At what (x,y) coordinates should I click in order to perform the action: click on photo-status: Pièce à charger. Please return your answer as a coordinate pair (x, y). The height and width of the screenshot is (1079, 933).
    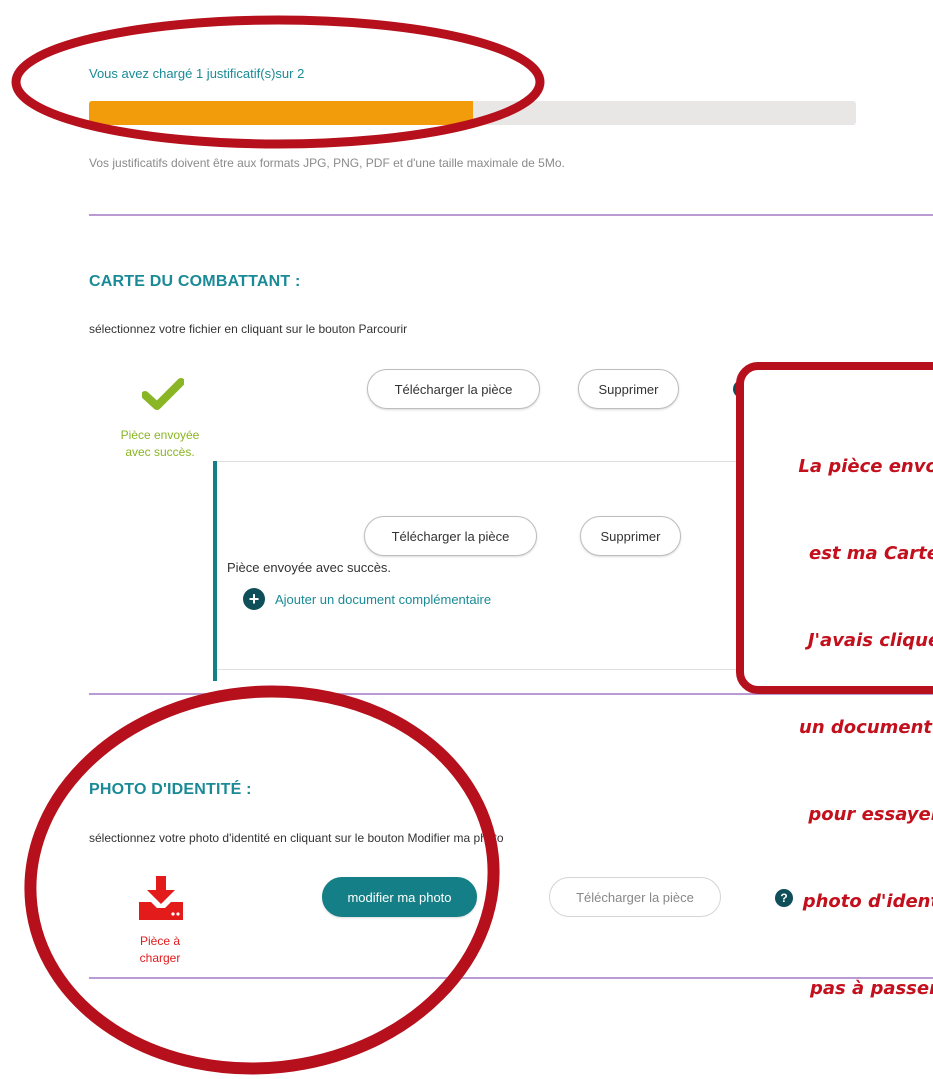
    Looking at the image, I should click on (160, 950).